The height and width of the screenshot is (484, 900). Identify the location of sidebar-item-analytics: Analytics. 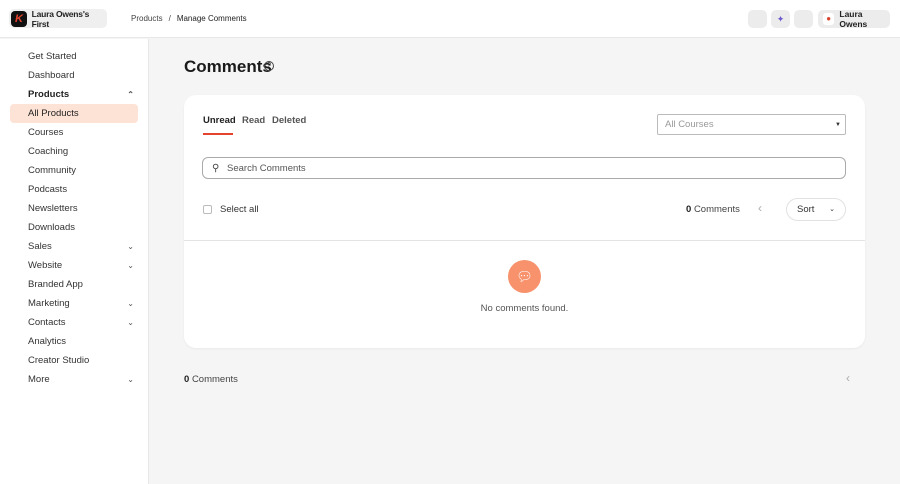
(74, 341).